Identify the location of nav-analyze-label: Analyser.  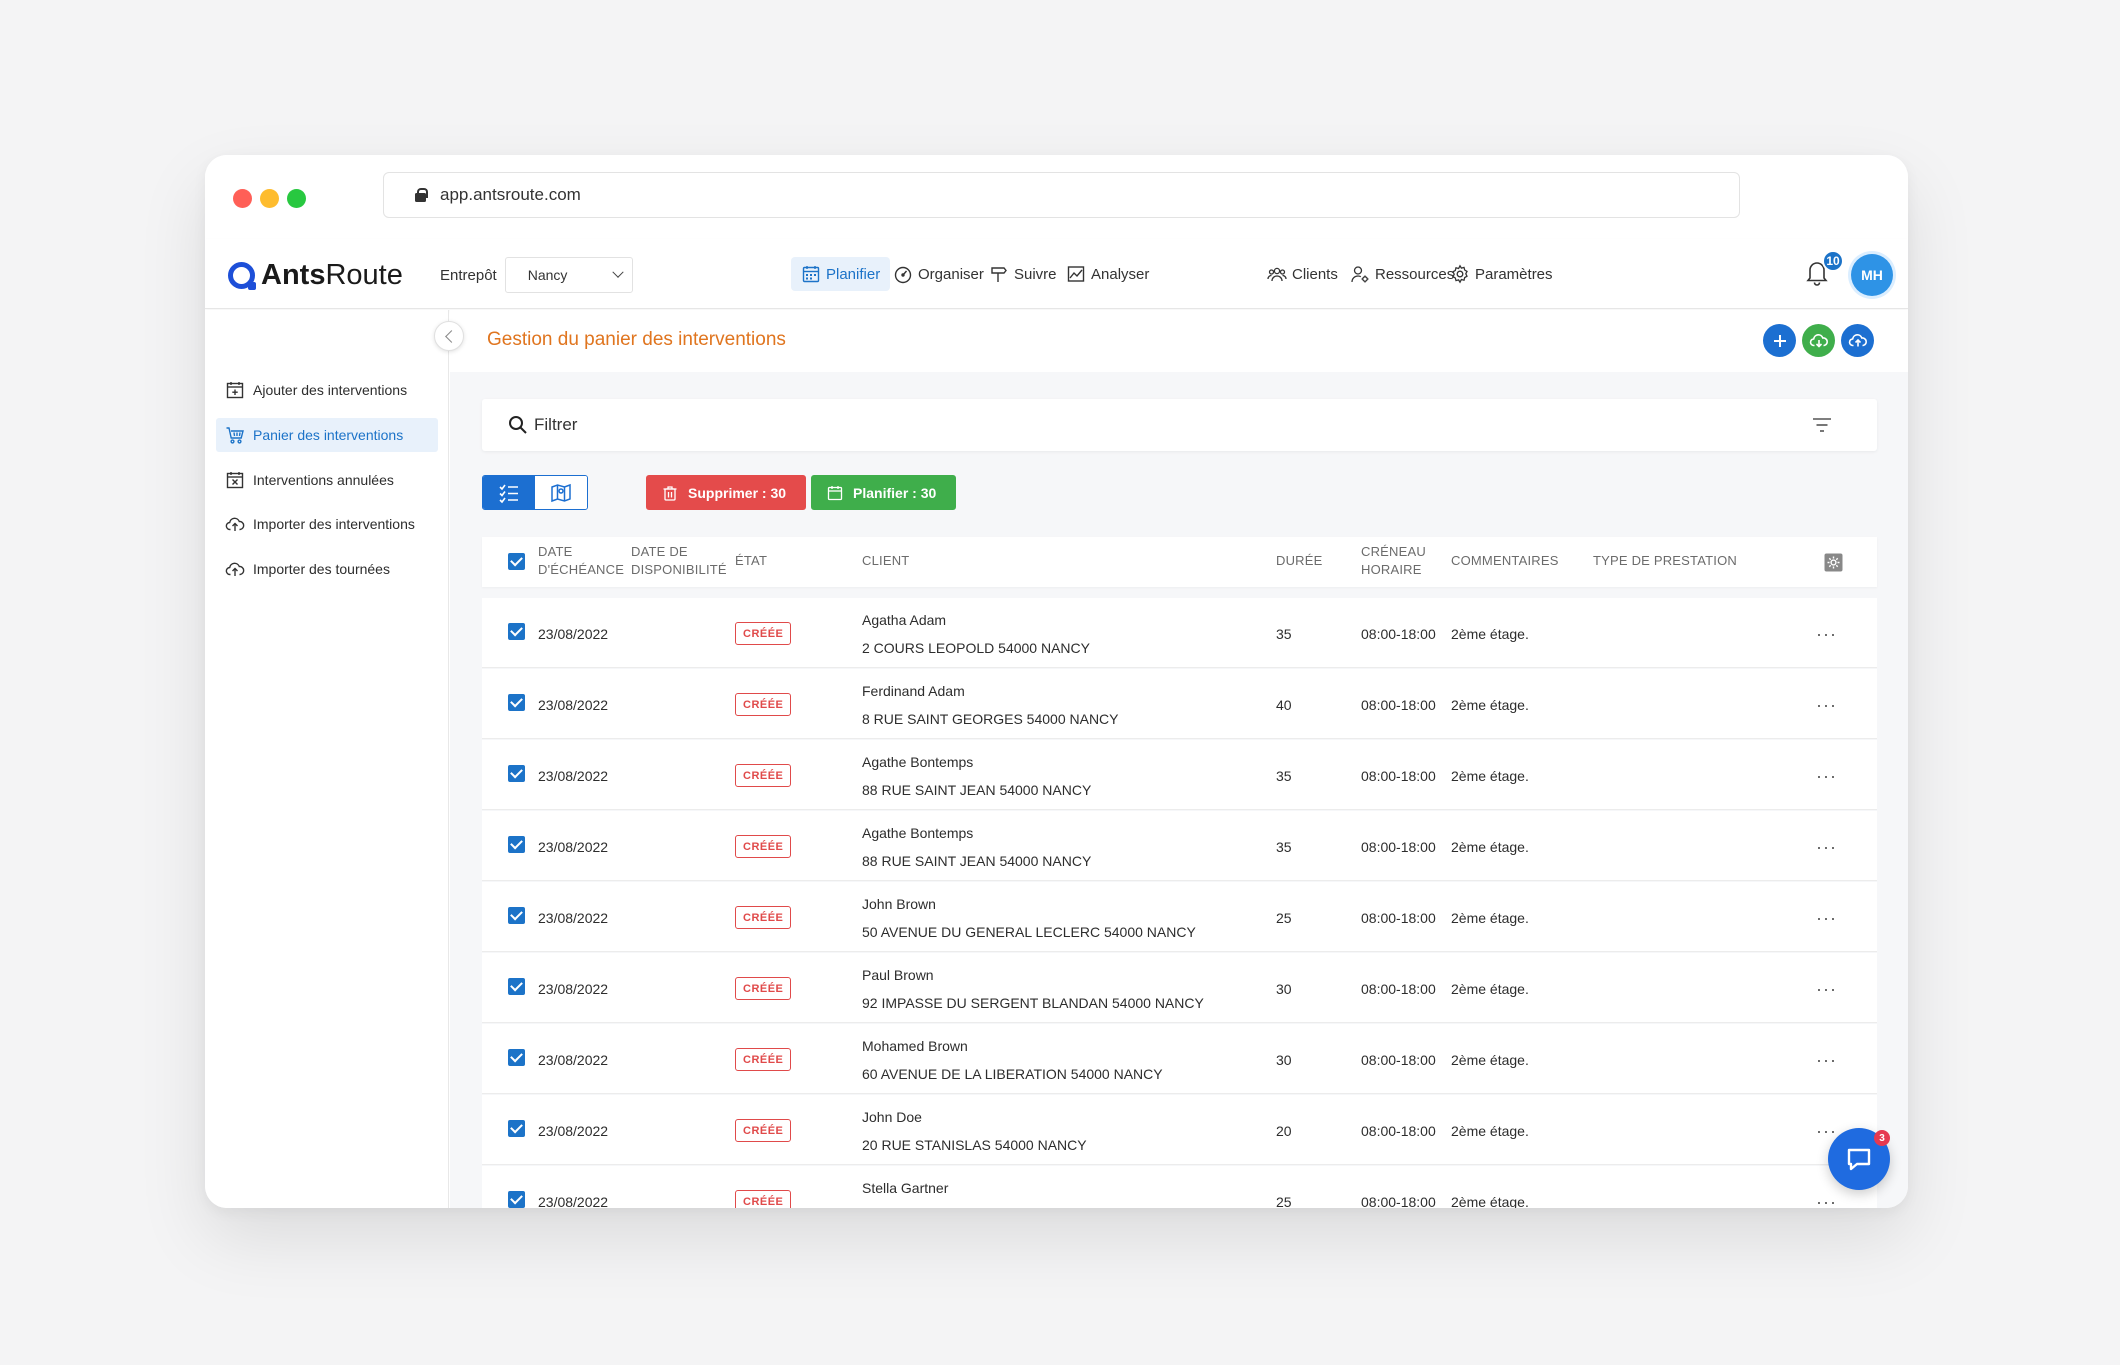
(1120, 274).